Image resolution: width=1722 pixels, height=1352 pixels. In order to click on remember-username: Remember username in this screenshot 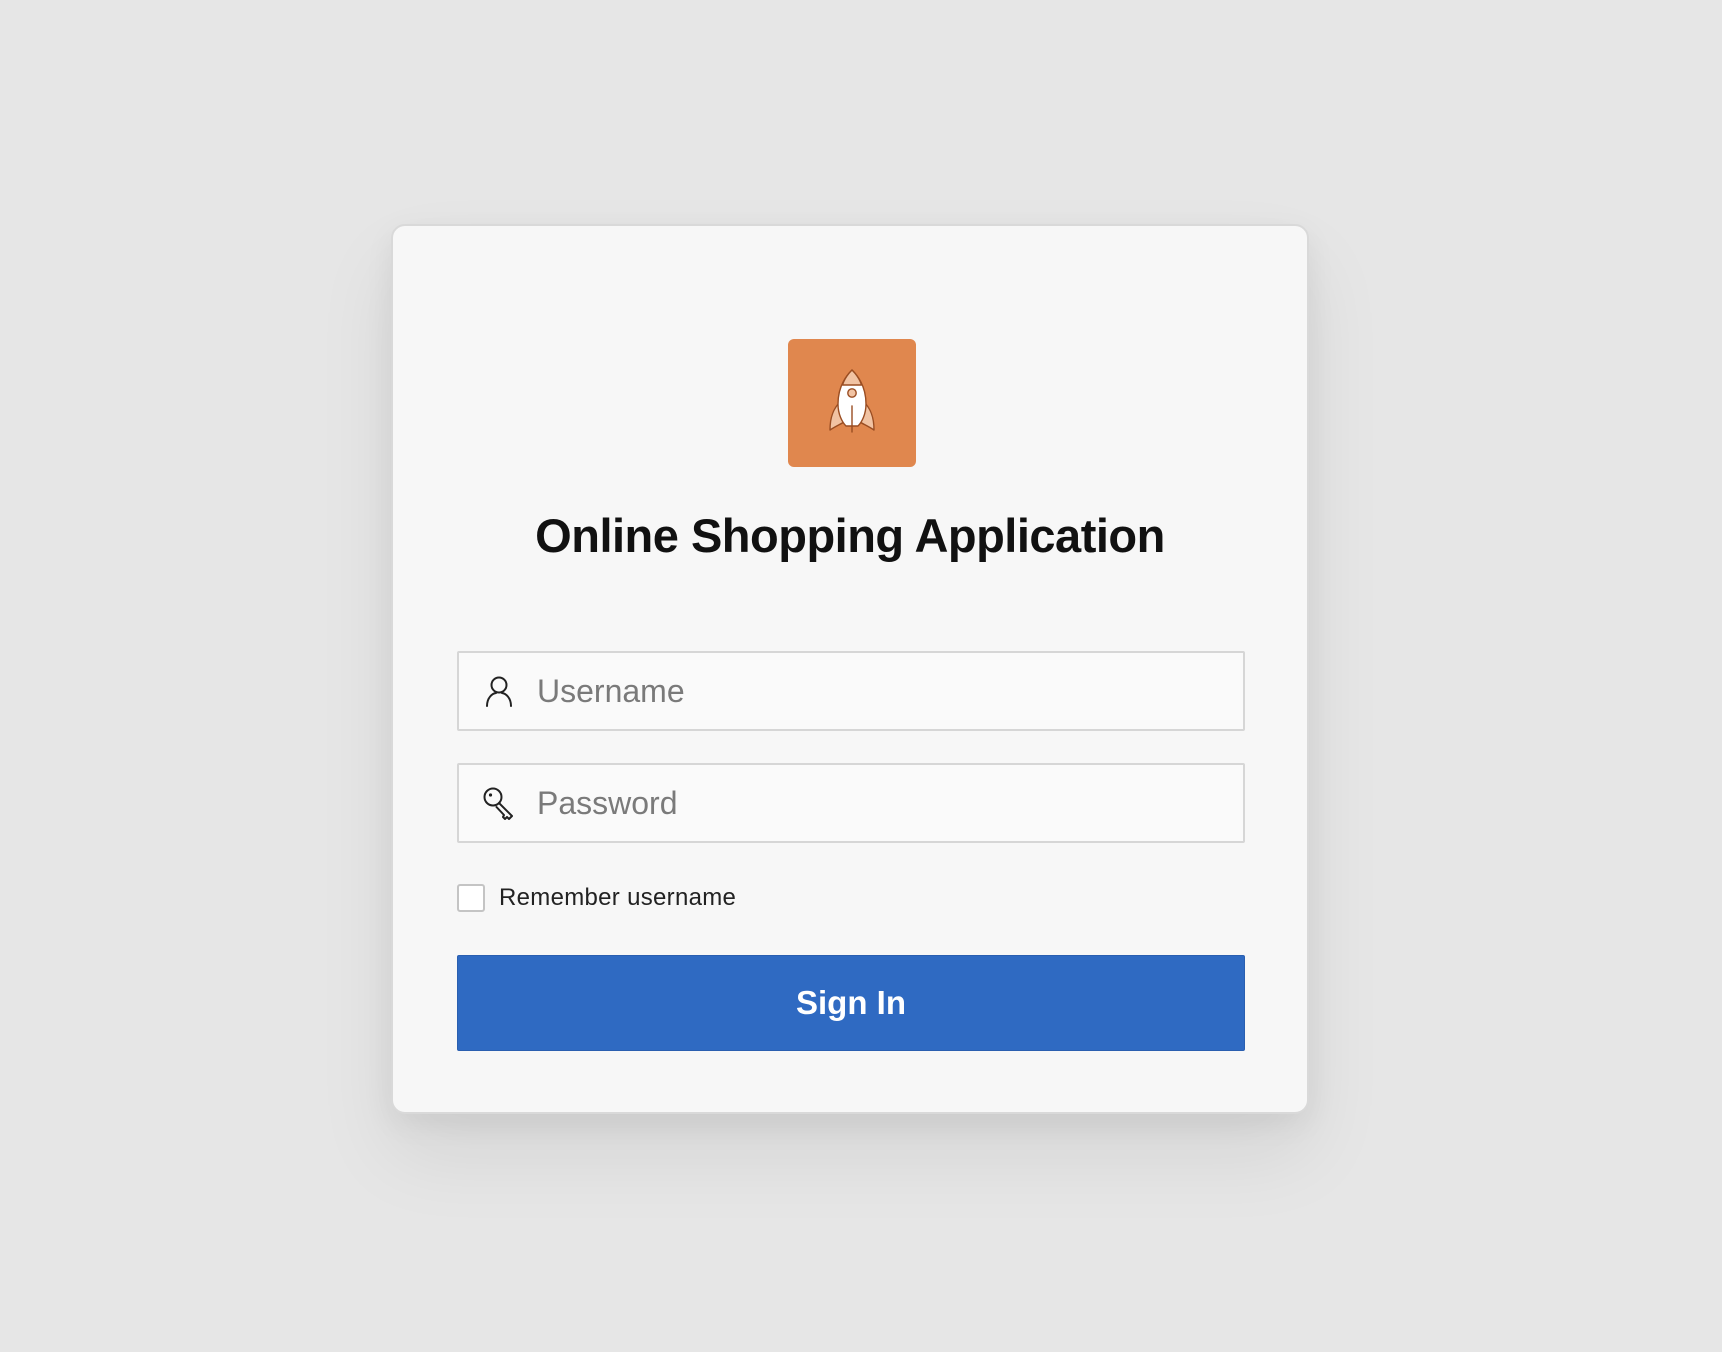, I will do `click(596, 898)`.